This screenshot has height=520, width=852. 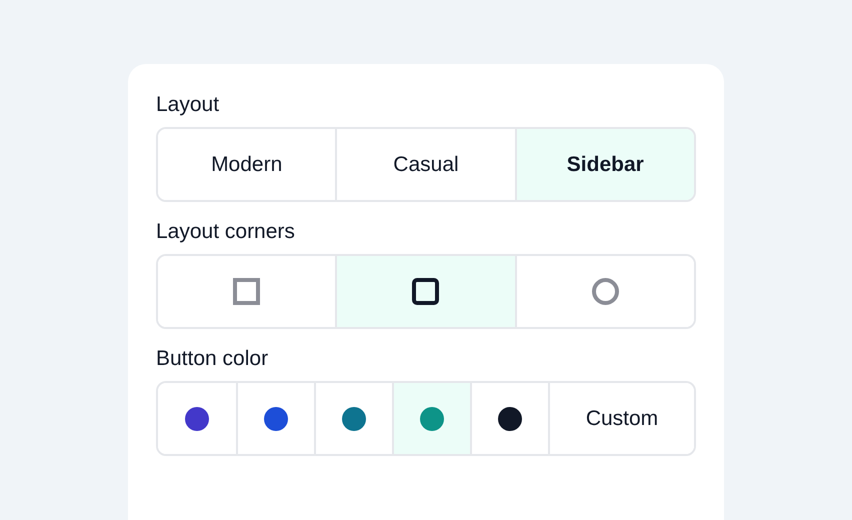 What do you see at coordinates (188, 105) in the screenshot?
I see `section-label: Layout` at bounding box center [188, 105].